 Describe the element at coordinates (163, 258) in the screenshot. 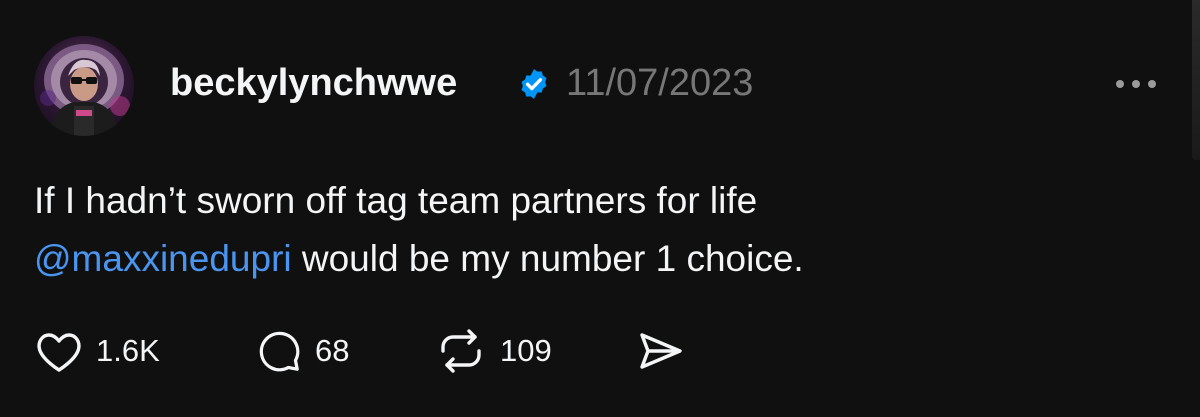

I see `mention-link: @maxxinedupri` at that location.